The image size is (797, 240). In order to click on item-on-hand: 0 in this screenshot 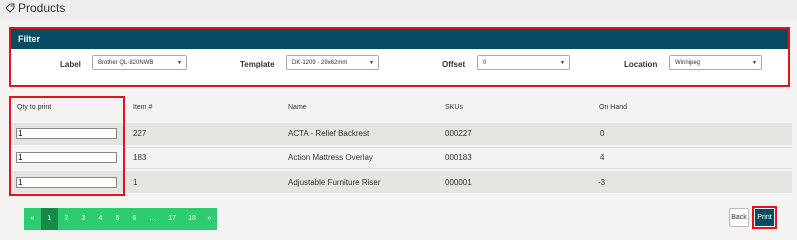, I will do `click(602, 133)`.